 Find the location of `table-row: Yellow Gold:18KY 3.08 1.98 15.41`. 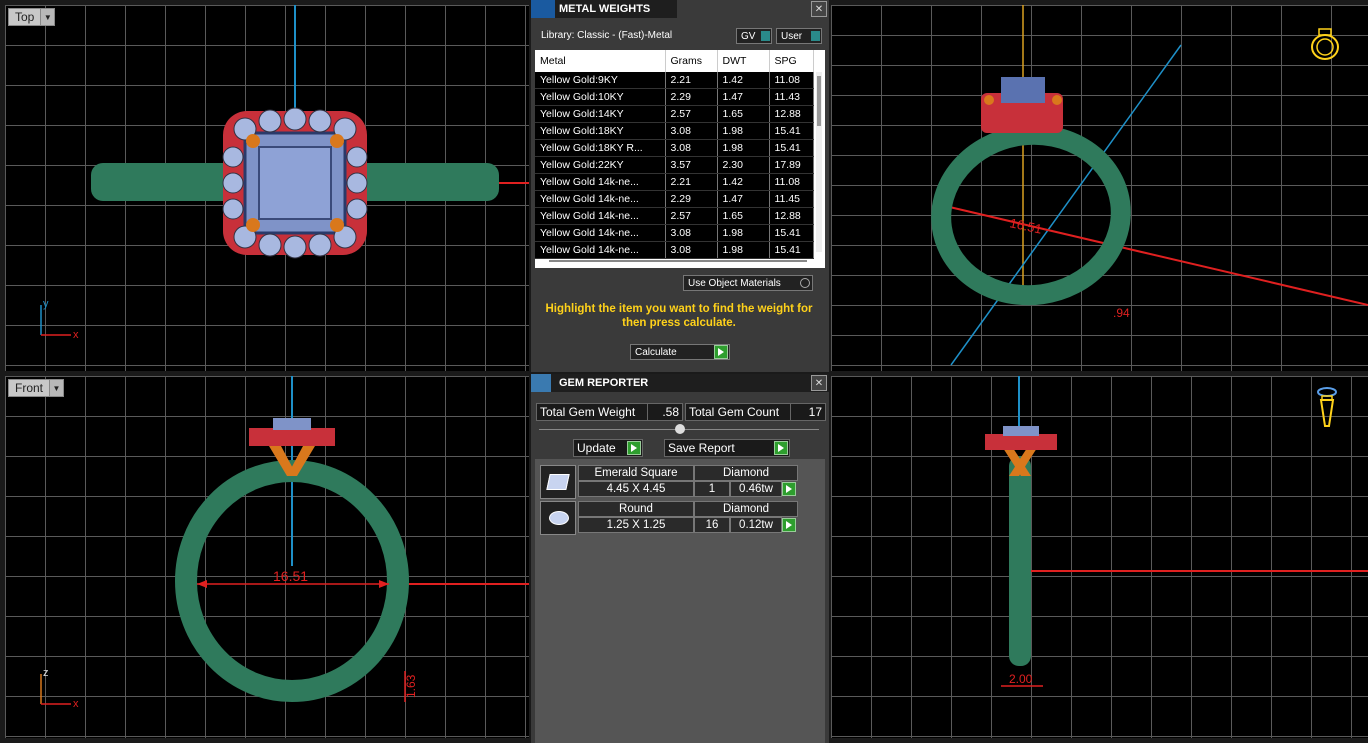

table-row: Yellow Gold:18KY 3.08 1.98 15.41 is located at coordinates (674, 131).